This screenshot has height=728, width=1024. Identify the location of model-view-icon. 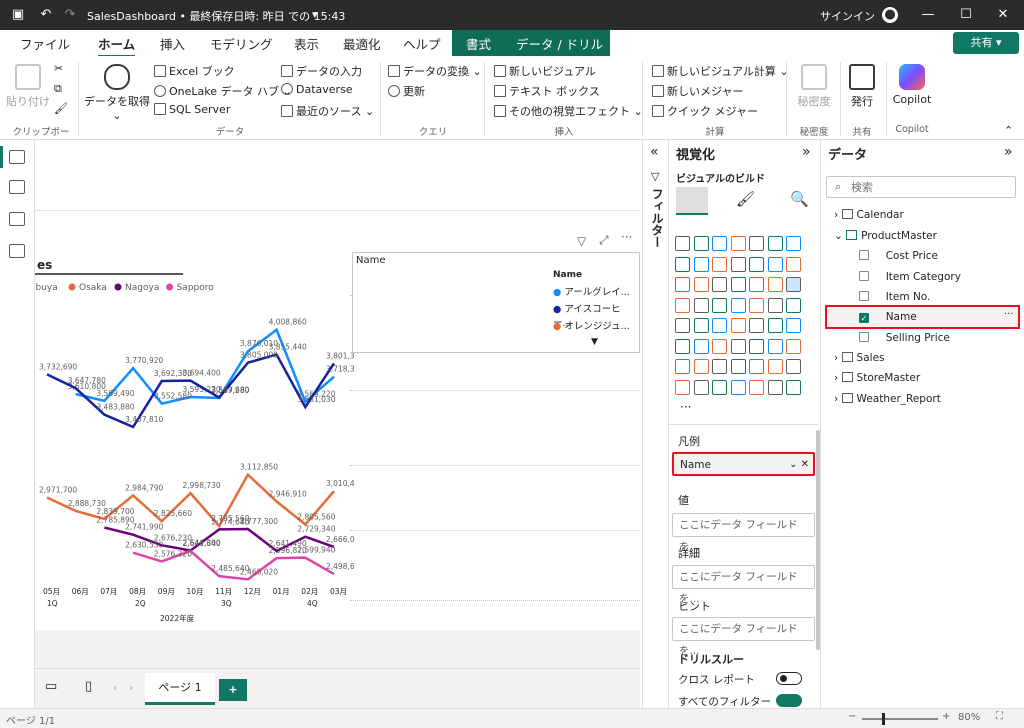
(17, 219).